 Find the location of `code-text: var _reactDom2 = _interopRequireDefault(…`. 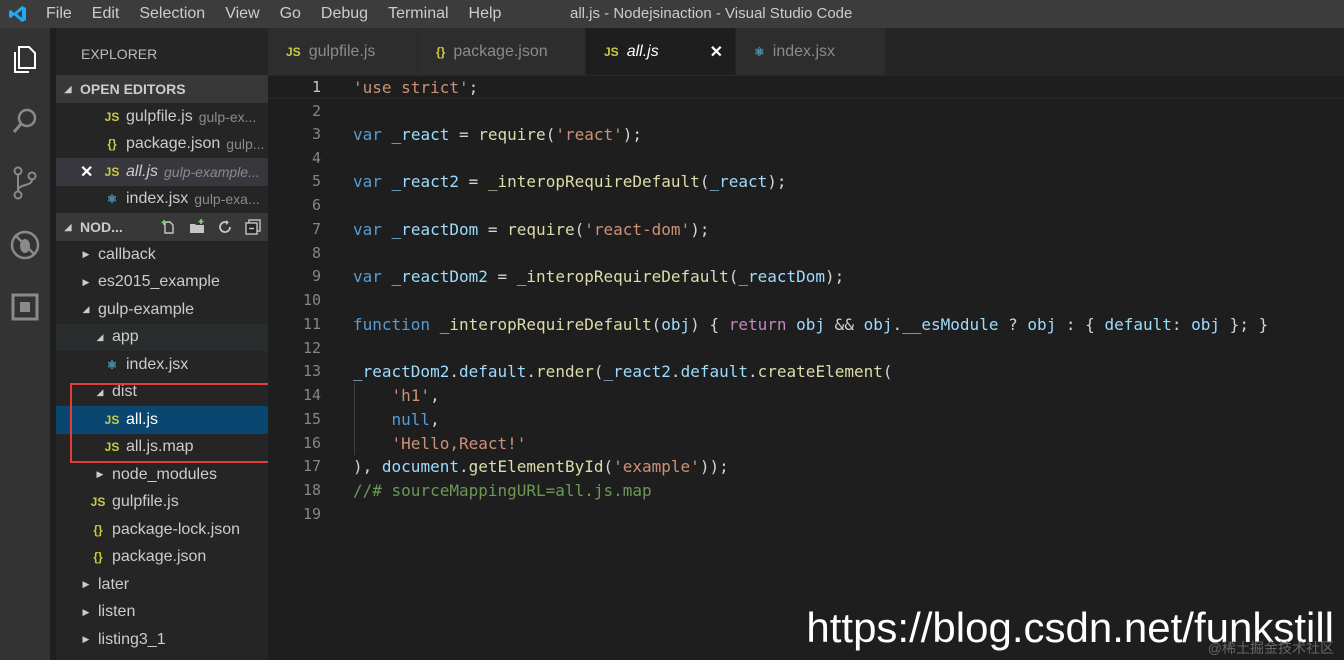

code-text: var _reactDom2 = _interopRequireDefault(… is located at coordinates (599, 276).